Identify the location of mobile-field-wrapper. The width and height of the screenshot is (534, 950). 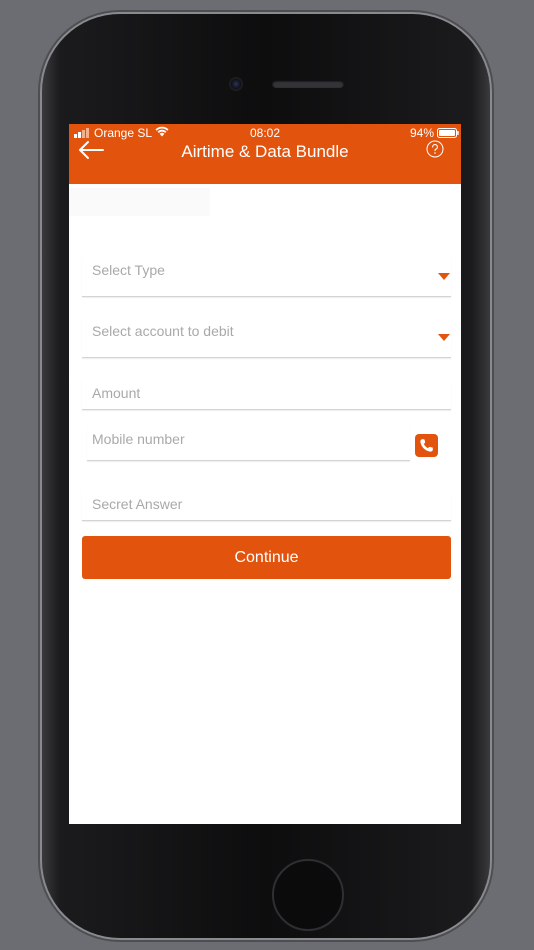
(248, 443).